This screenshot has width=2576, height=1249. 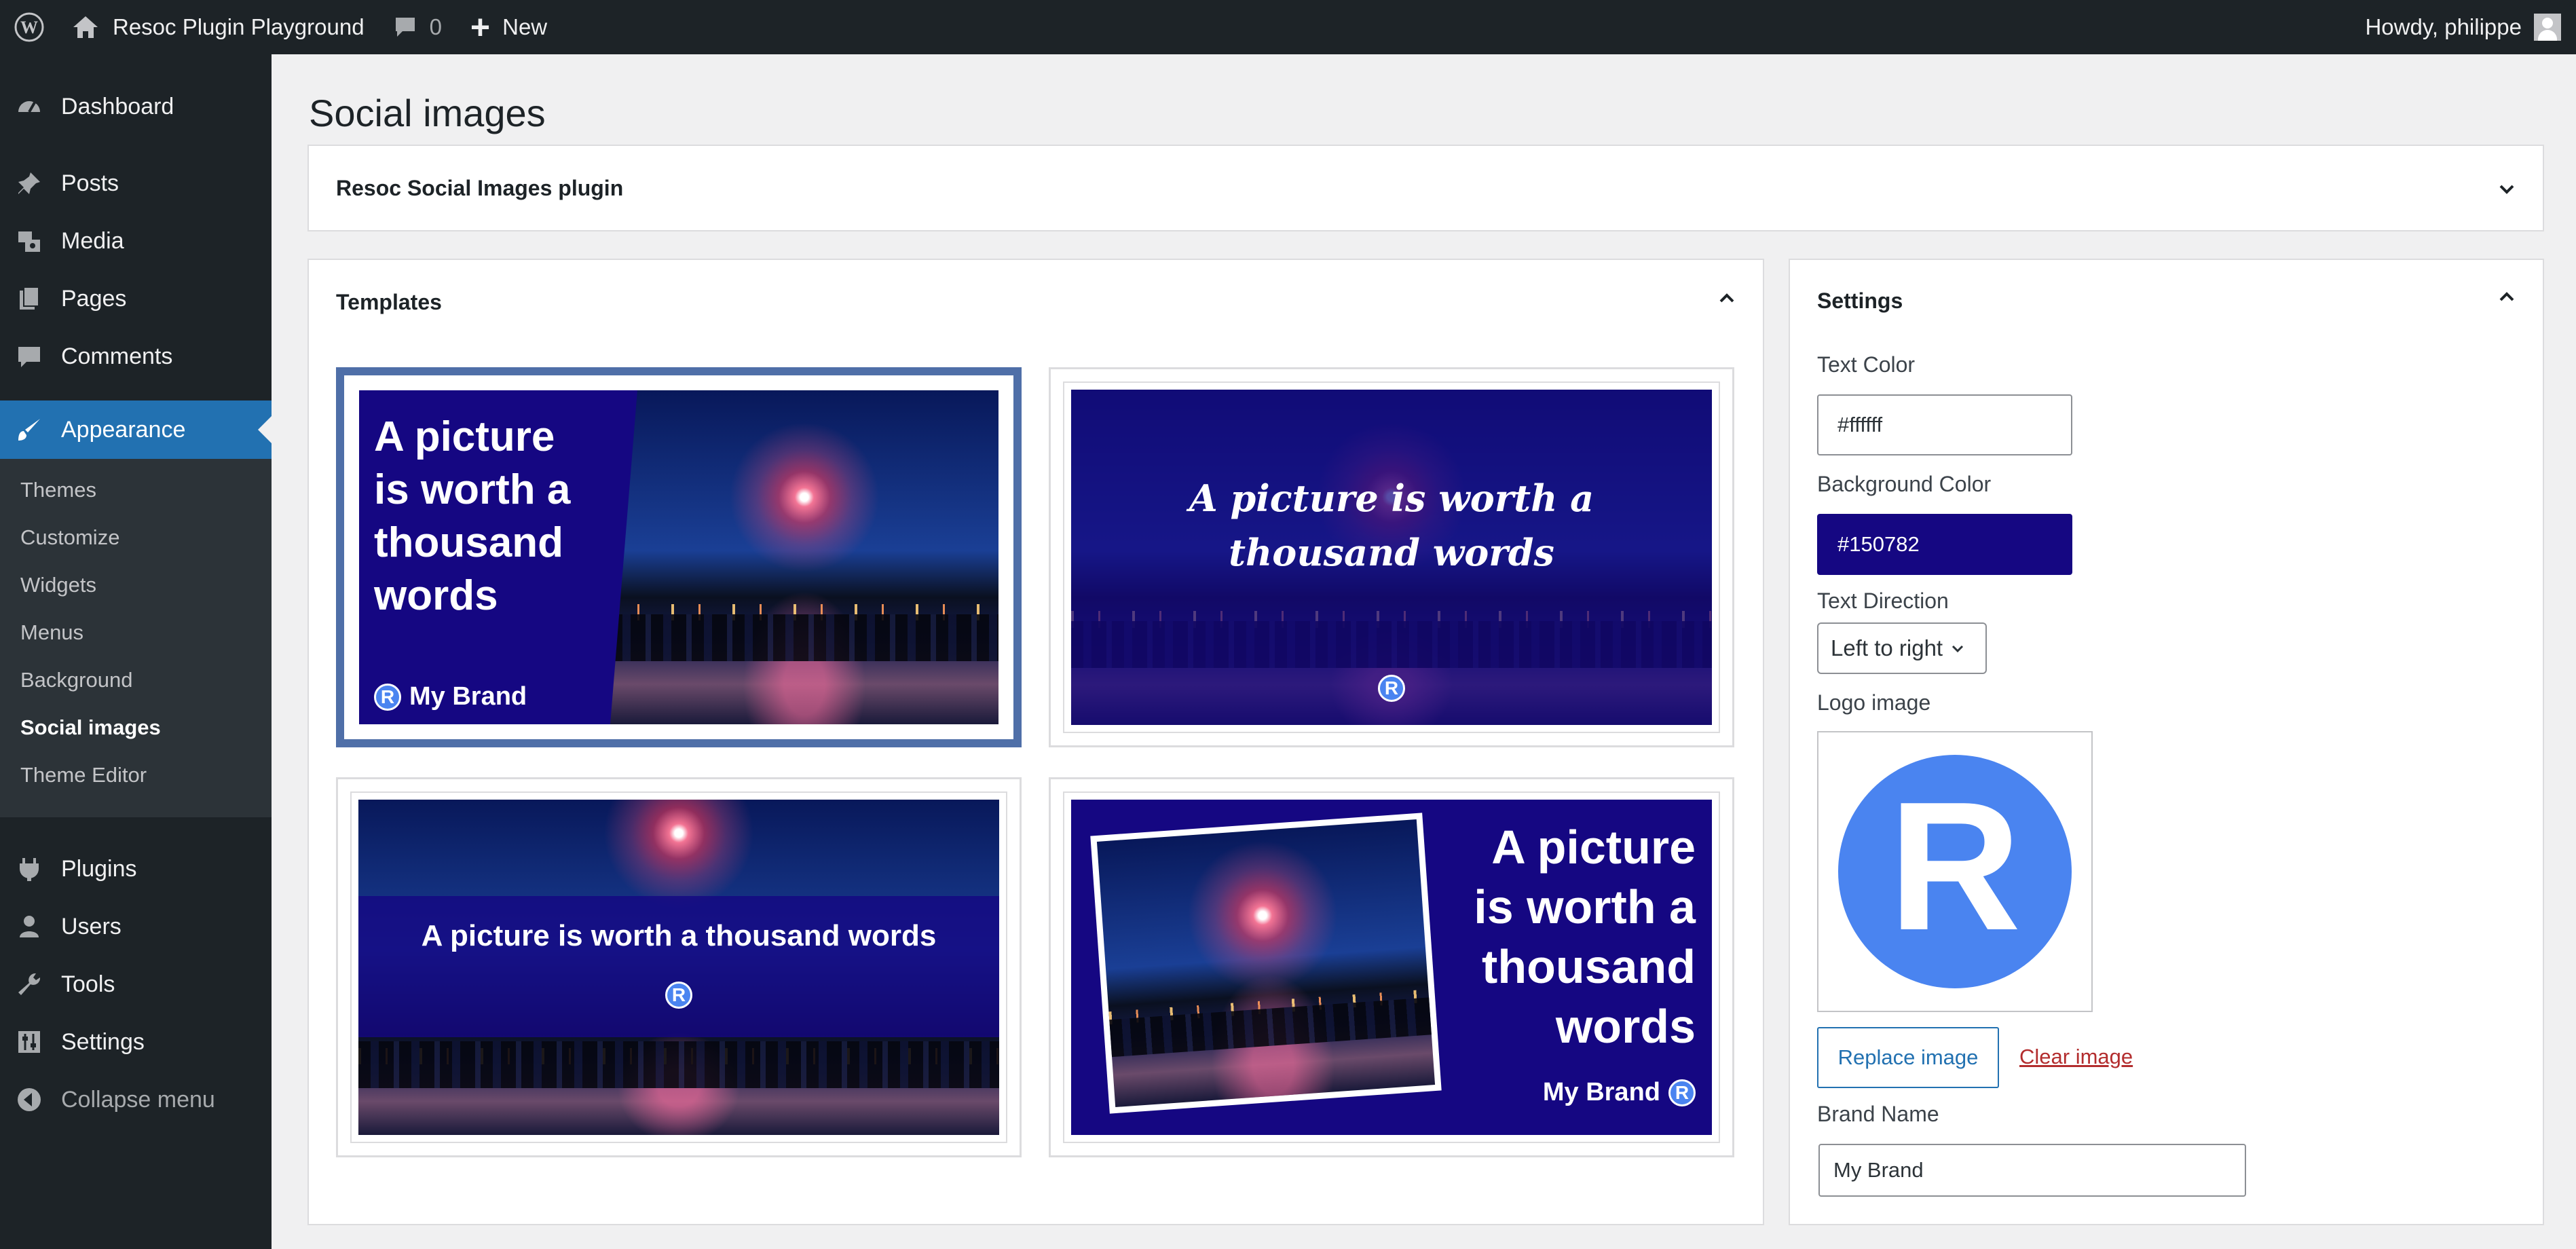 I want to click on submenu-item-background: Background, so click(x=76, y=680).